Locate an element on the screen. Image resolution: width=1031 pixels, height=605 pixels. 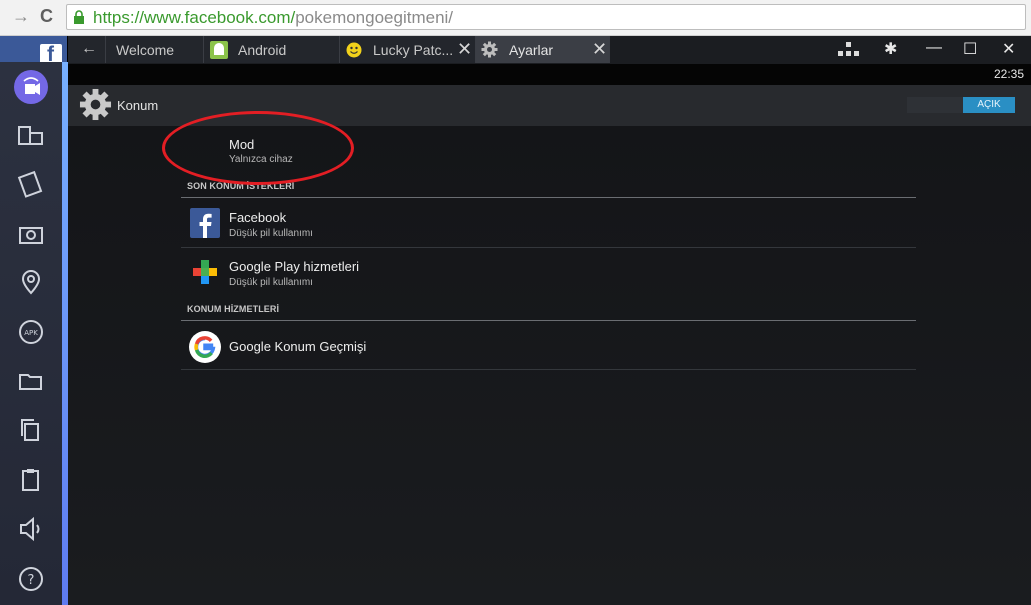
maximize-icon: ☐ is located at coordinates (970, 49).